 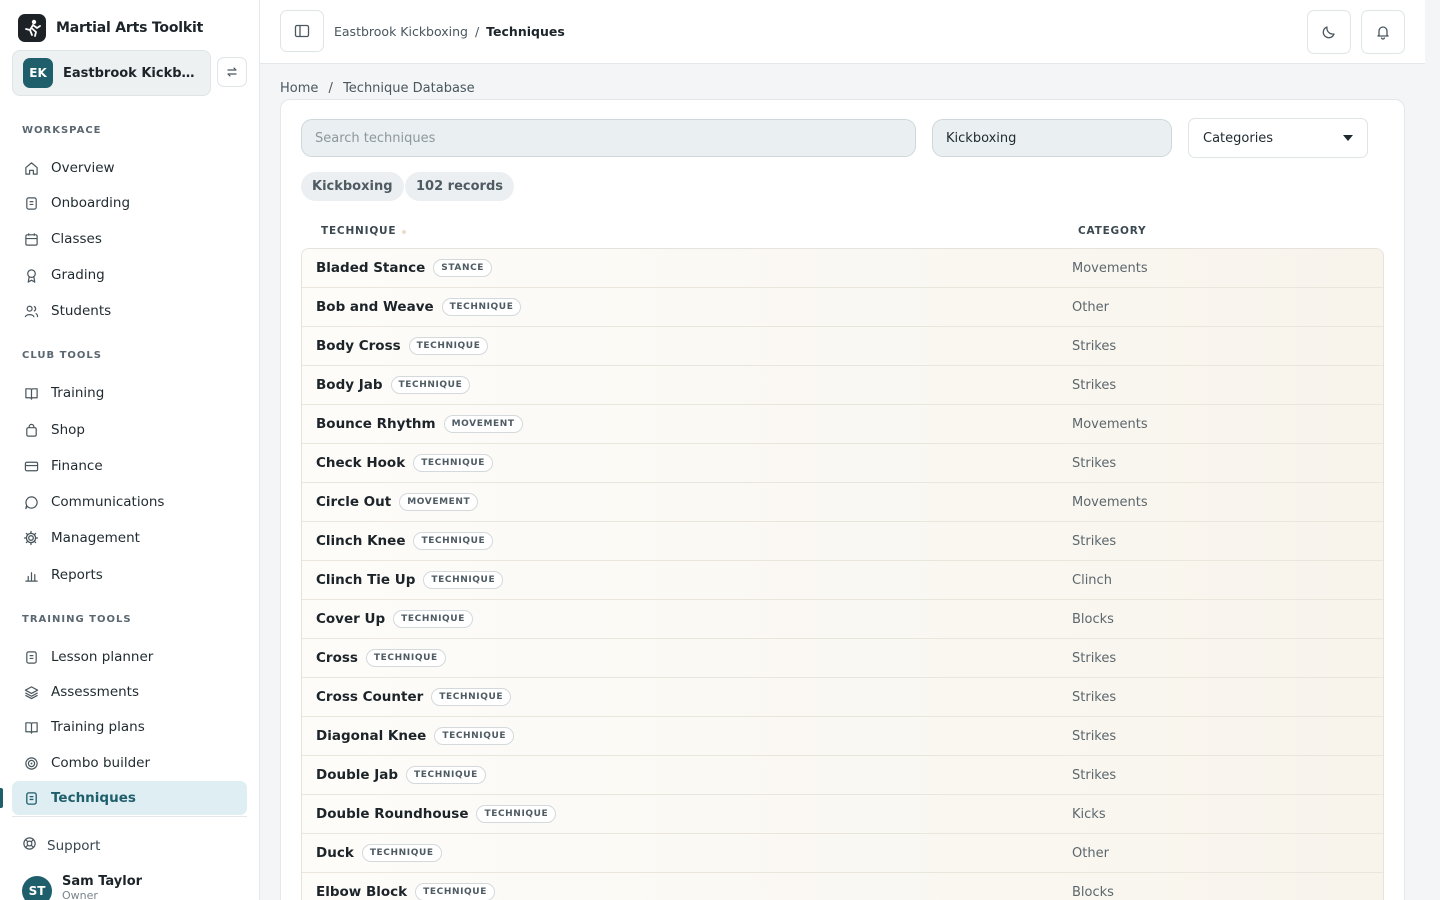 What do you see at coordinates (1052, 138) in the screenshot?
I see `style-filter-input: Kickboxing` at bounding box center [1052, 138].